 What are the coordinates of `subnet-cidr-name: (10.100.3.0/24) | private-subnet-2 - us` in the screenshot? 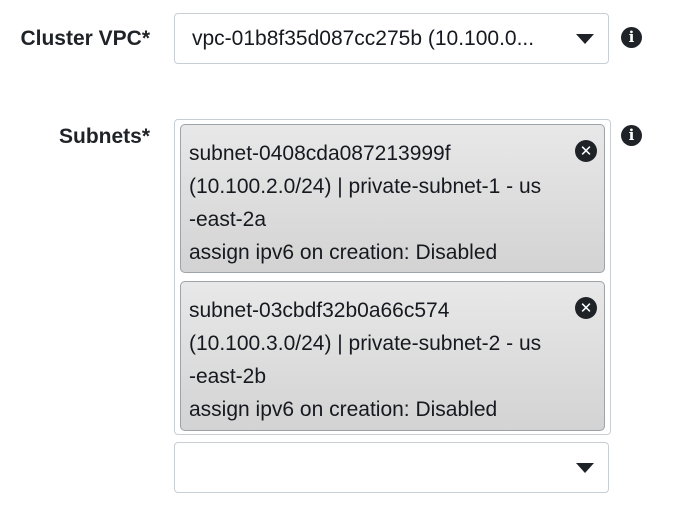 It's located at (365, 343).